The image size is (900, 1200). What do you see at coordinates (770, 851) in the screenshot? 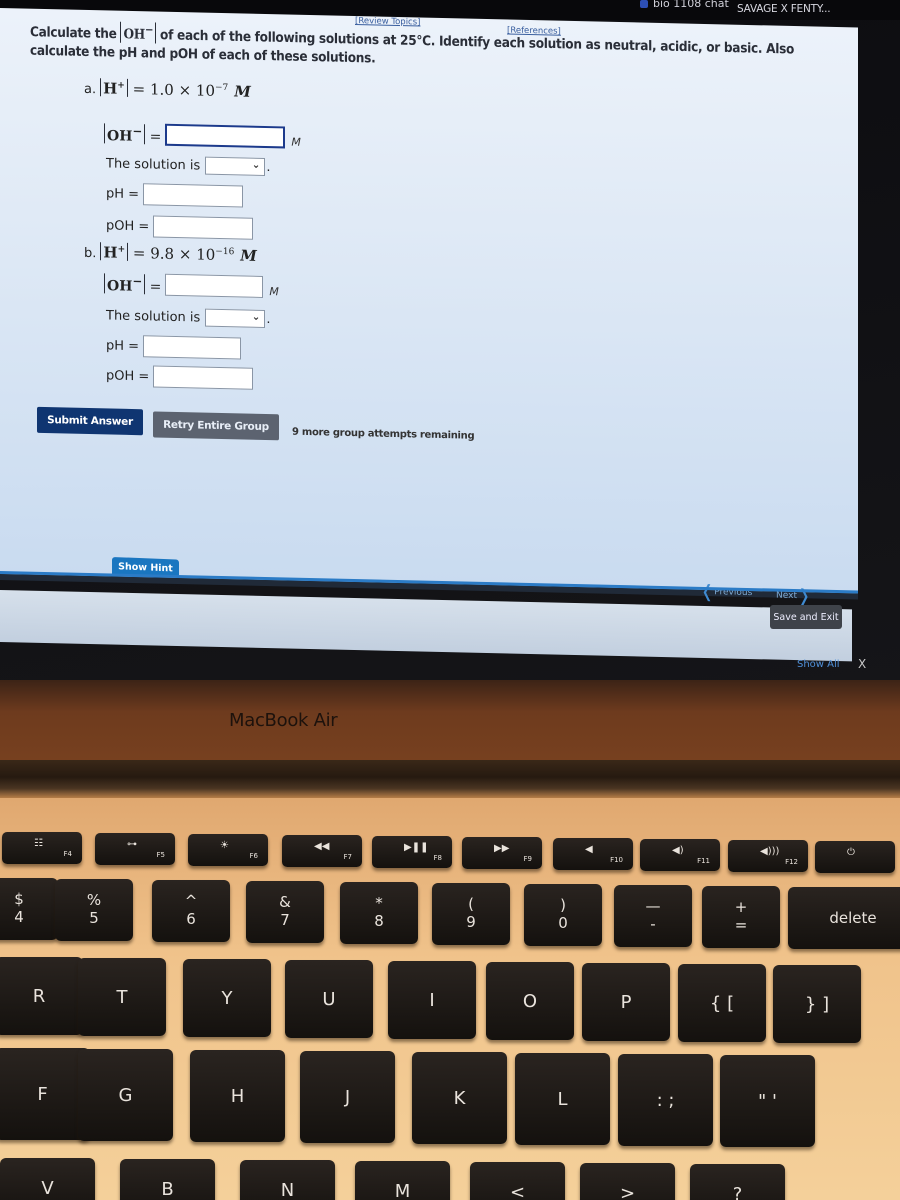
I see `volume-up-icon: ◀)))` at bounding box center [770, 851].